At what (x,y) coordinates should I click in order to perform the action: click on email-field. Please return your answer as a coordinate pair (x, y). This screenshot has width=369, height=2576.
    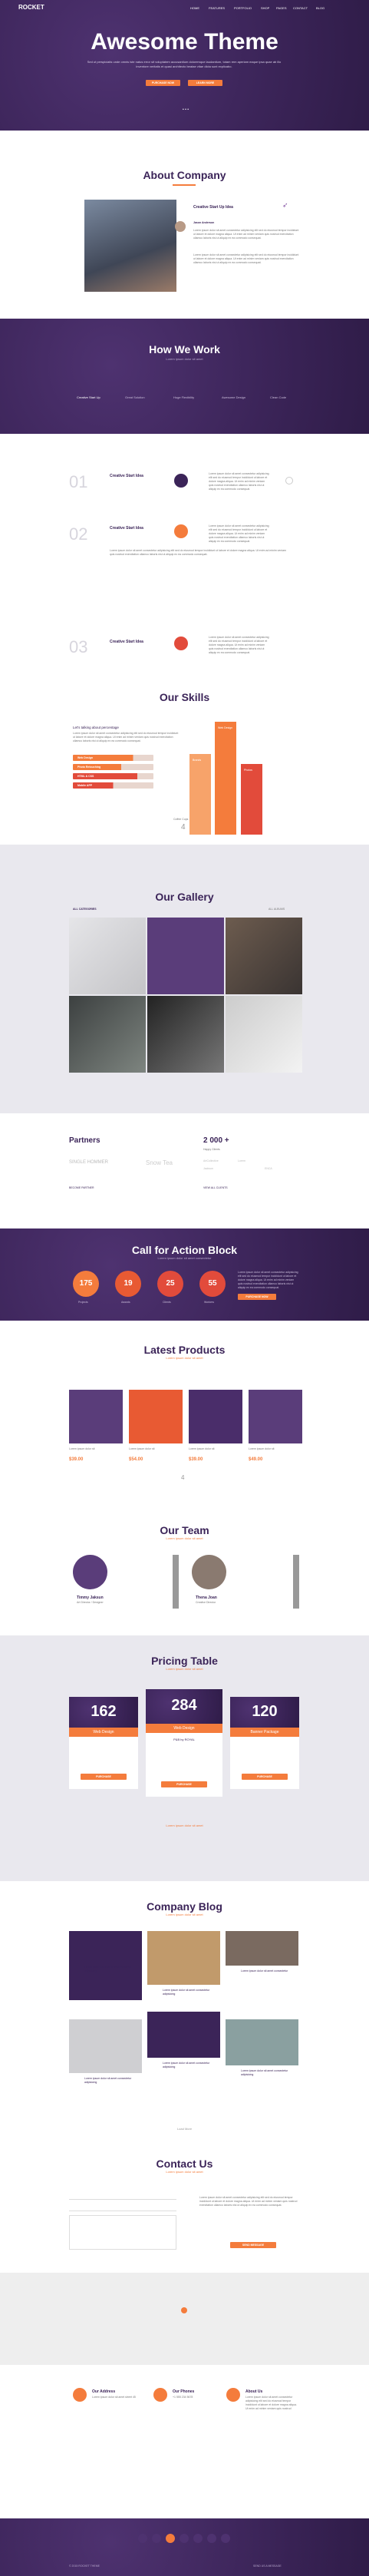
    Looking at the image, I should click on (123, 2207).